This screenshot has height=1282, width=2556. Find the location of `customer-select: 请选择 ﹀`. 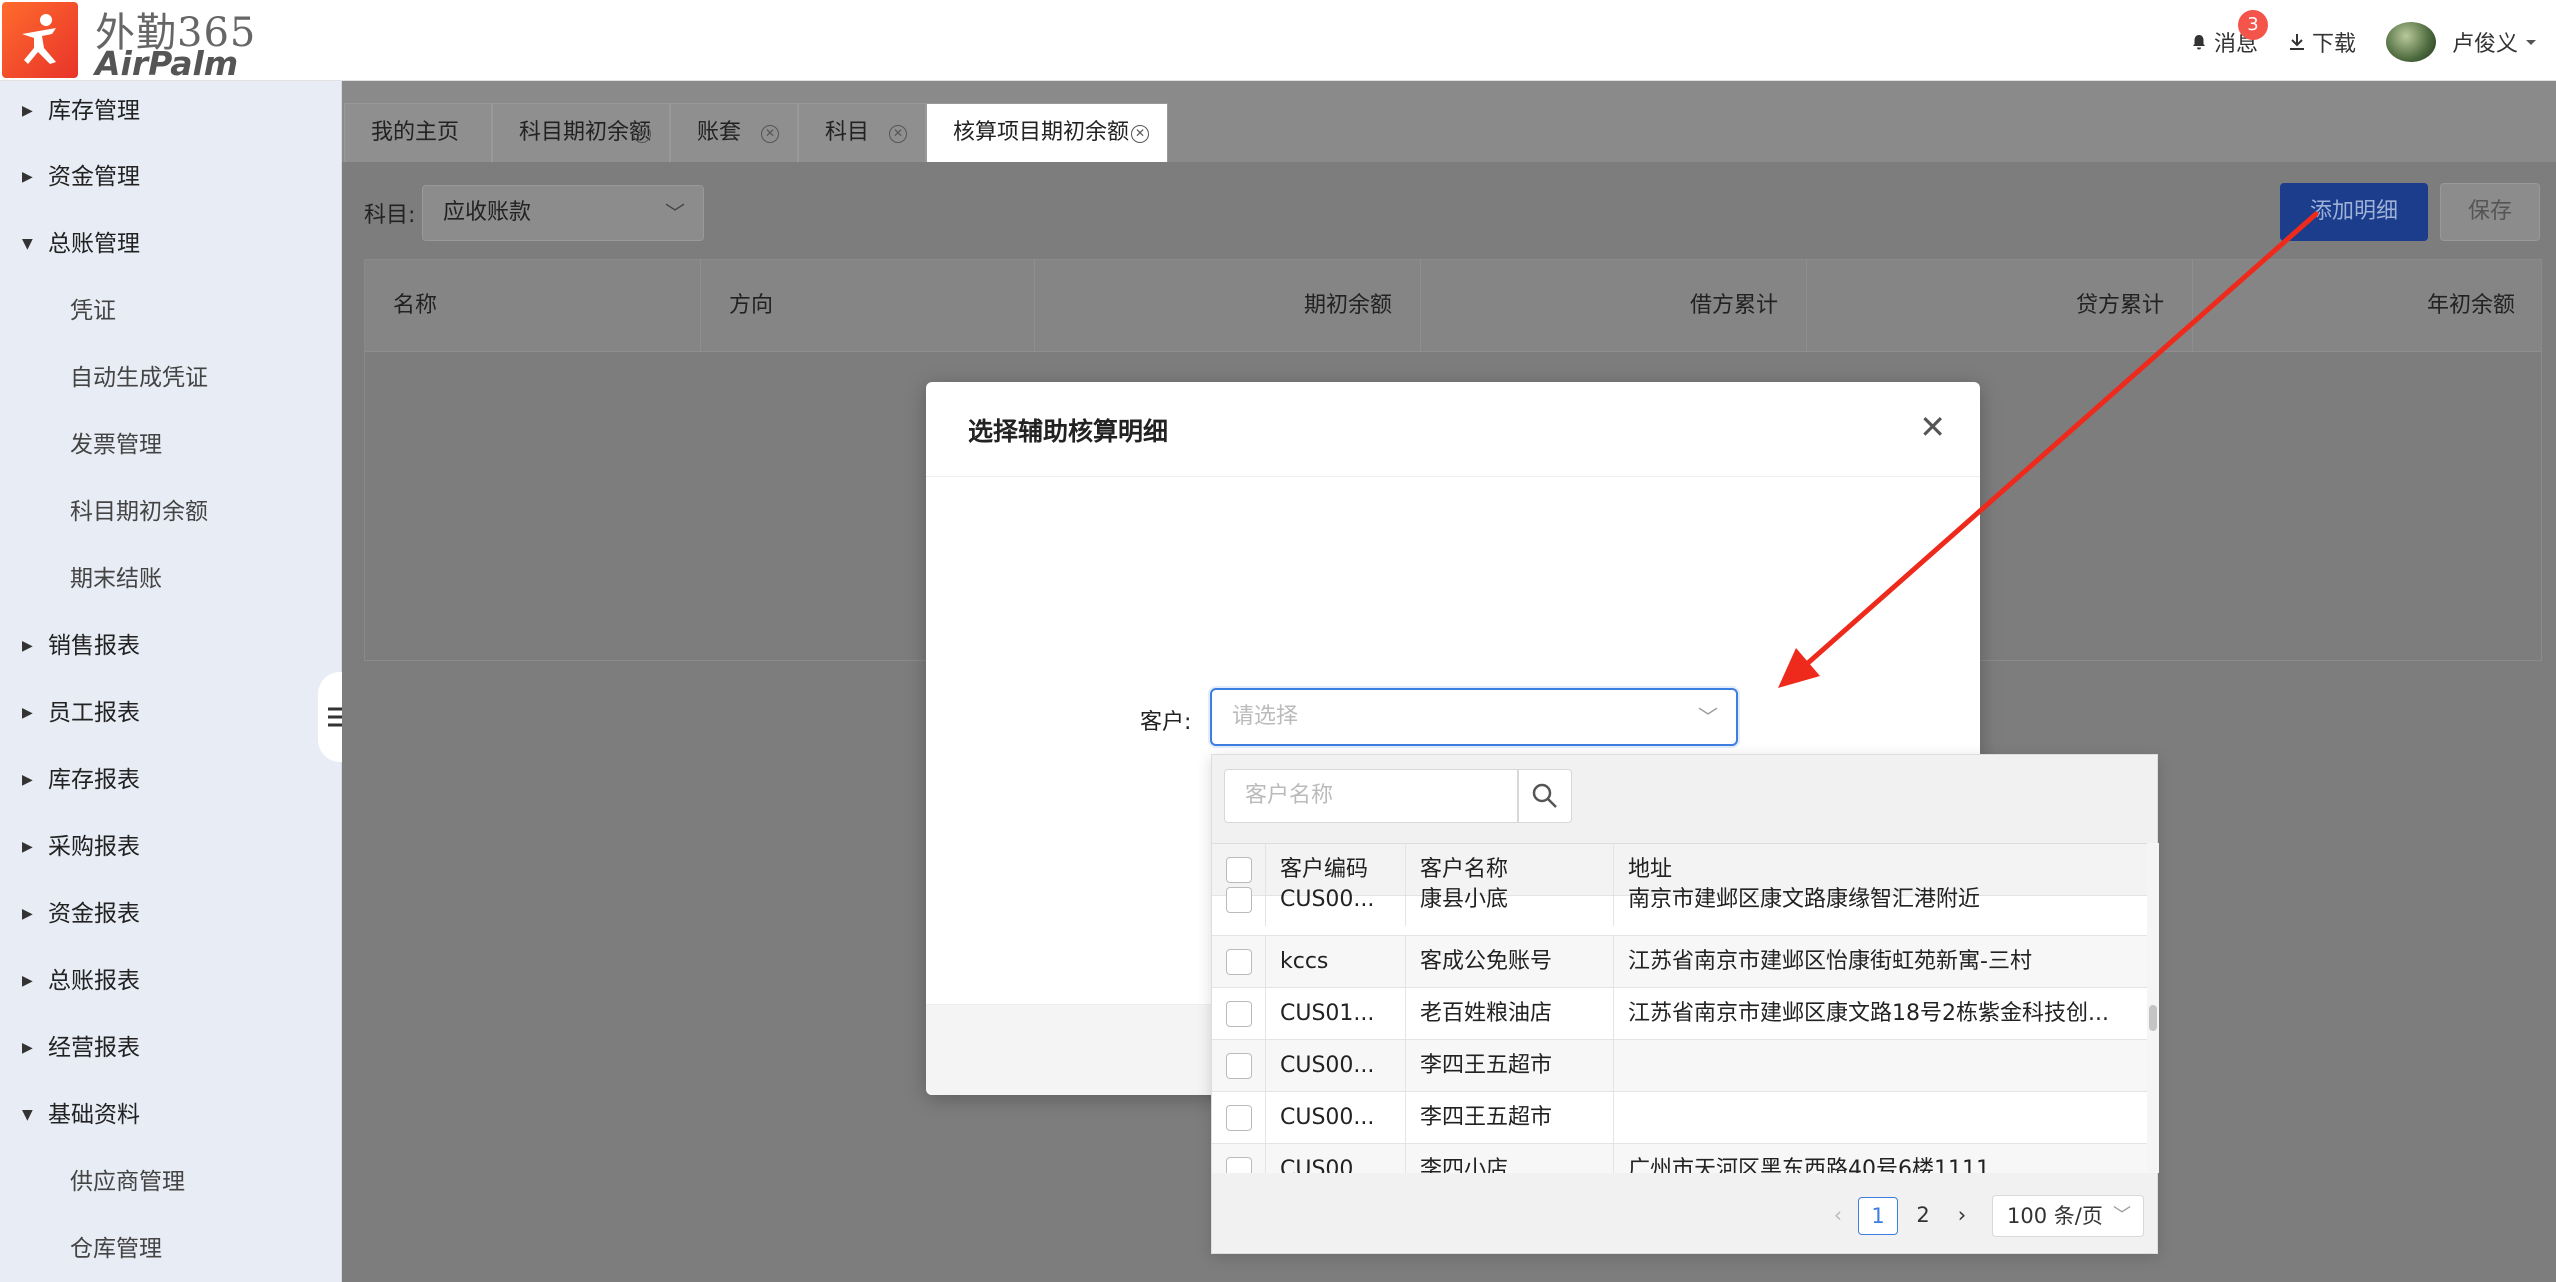

customer-select: 请选择 ﹀ is located at coordinates (1474, 717).